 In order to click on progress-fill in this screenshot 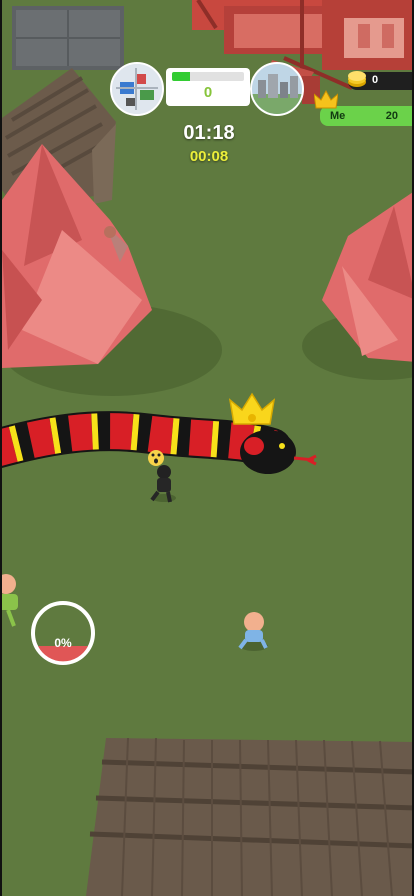, I will do `click(181, 76)`.